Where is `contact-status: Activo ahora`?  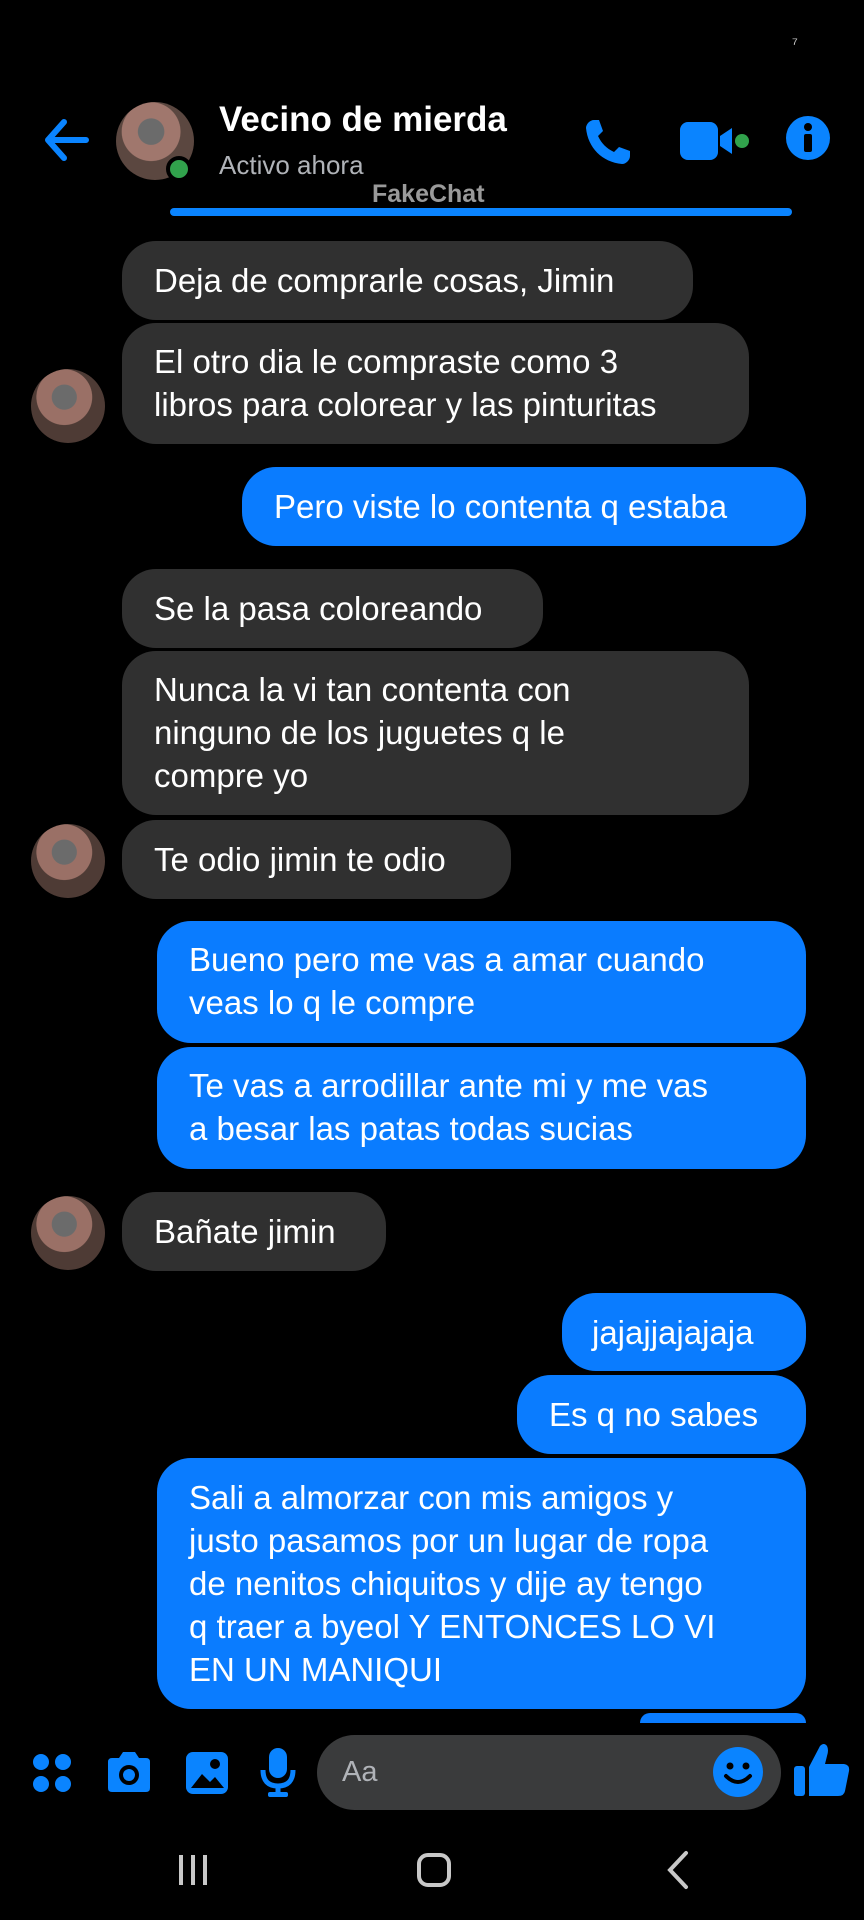 contact-status: Activo ahora is located at coordinates (291, 165).